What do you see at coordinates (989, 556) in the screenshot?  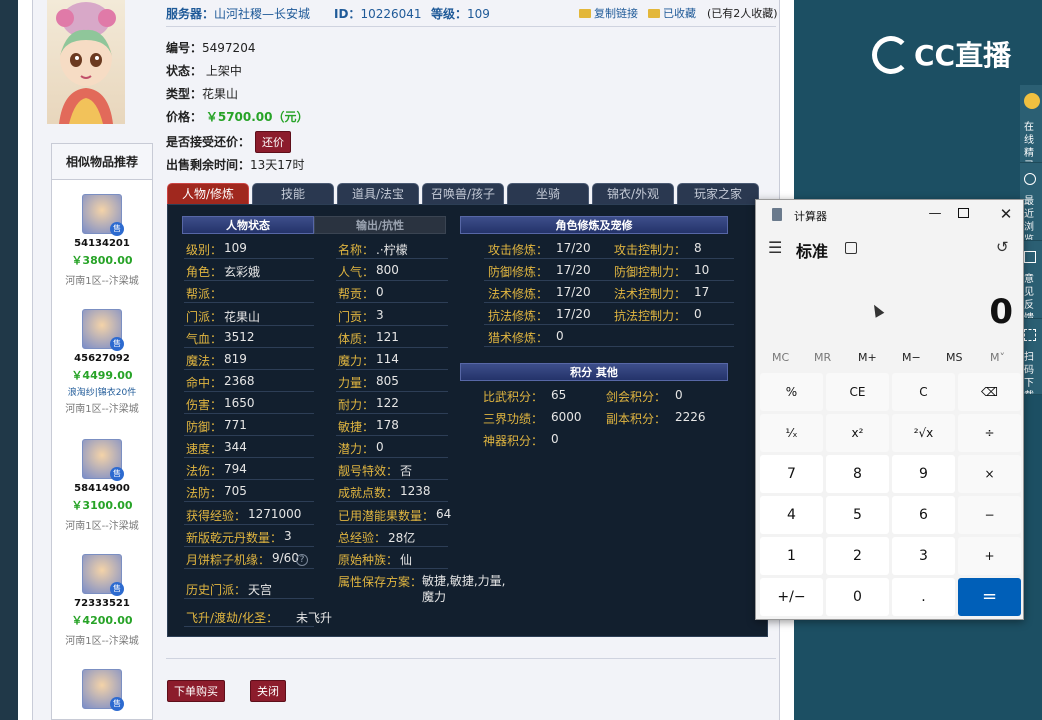 I see `calc-key: +` at bounding box center [989, 556].